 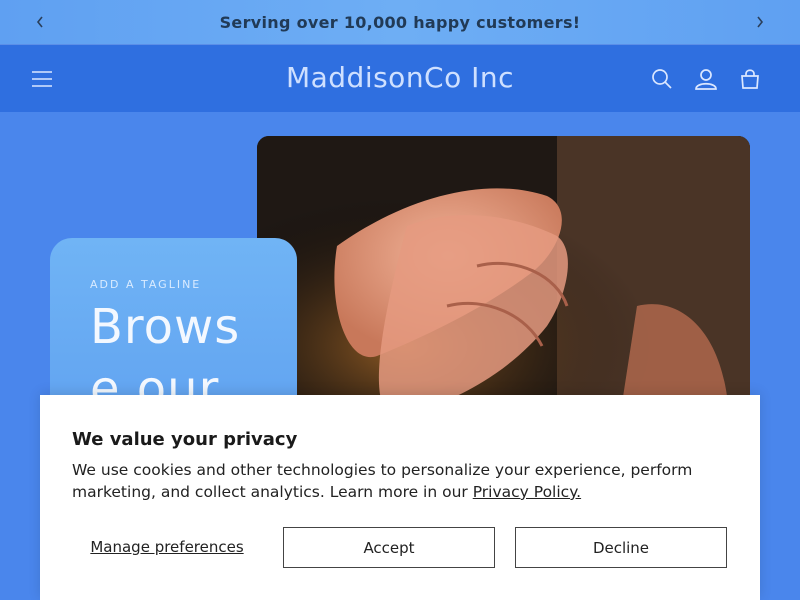 I want to click on search-icon, so click(x=662, y=79).